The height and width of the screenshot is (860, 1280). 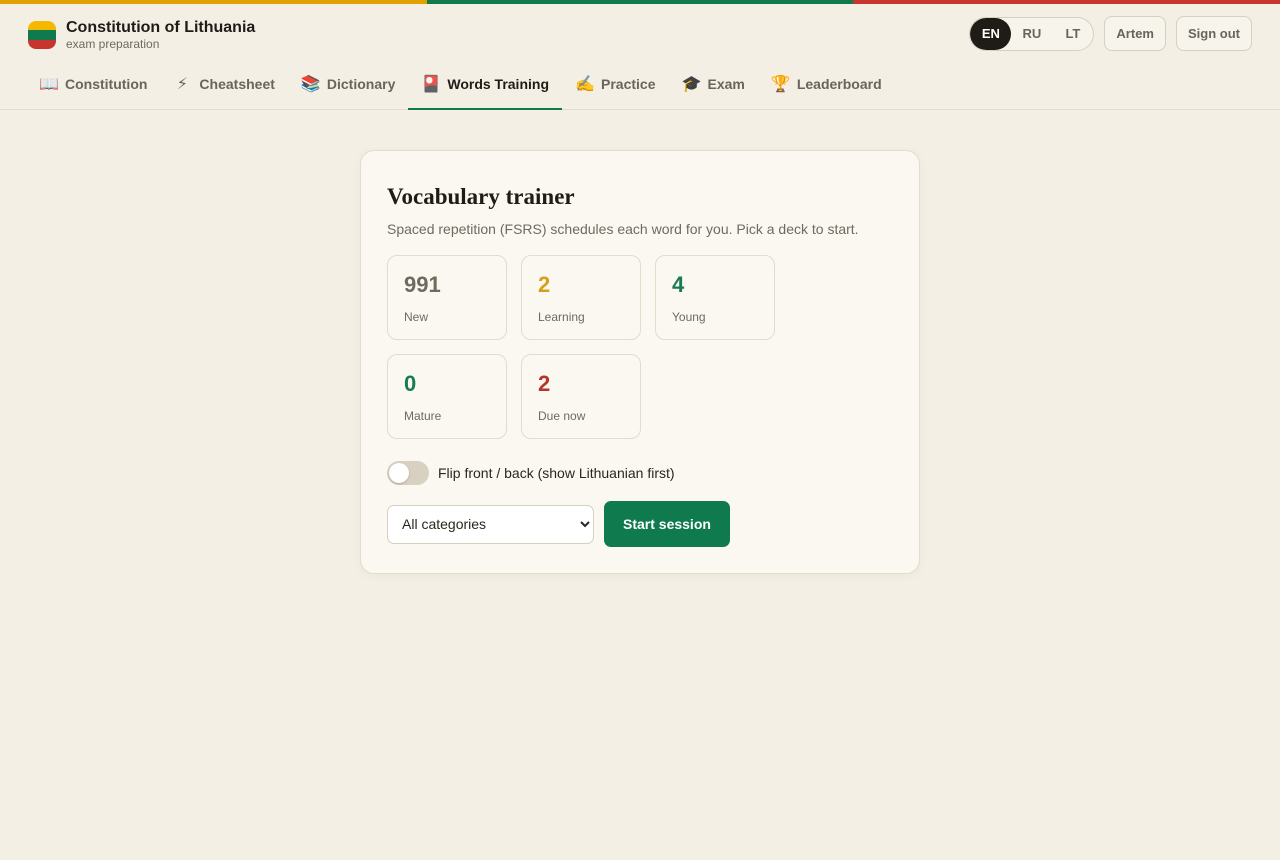 What do you see at coordinates (562, 416) in the screenshot?
I see `stat-label: Due now` at bounding box center [562, 416].